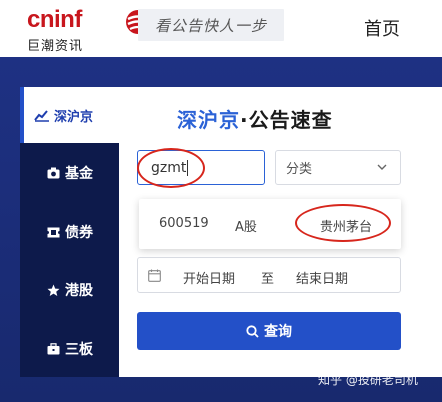 The width and height of the screenshot is (442, 402). I want to click on sidebar-item-neeq: 三板, so click(69, 349).